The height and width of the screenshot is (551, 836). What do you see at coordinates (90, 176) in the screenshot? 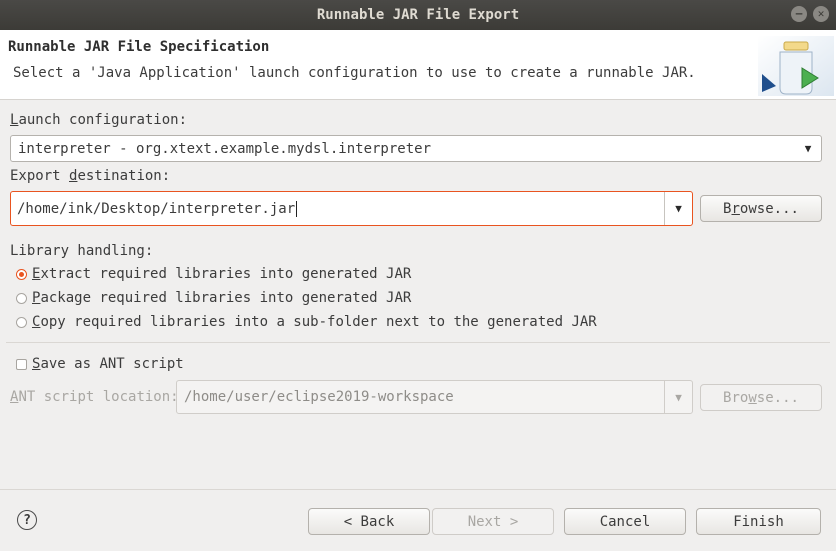
I see `export-destination-label: Export destination:` at bounding box center [90, 176].